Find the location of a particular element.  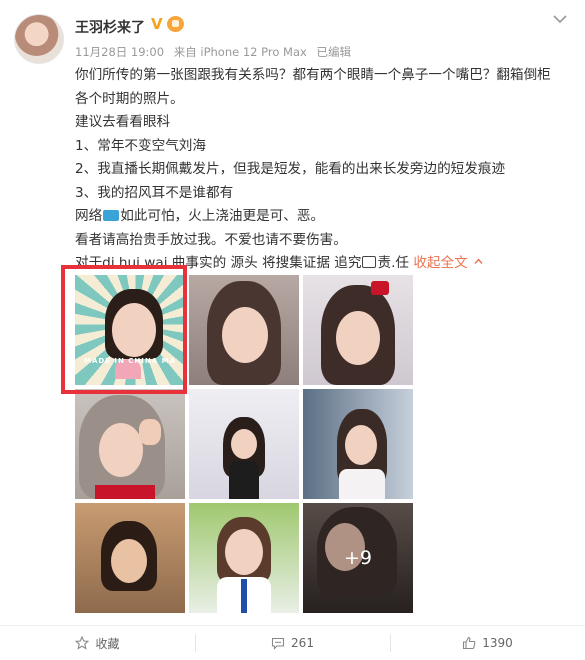

comment-count: 261 is located at coordinates (302, 643).